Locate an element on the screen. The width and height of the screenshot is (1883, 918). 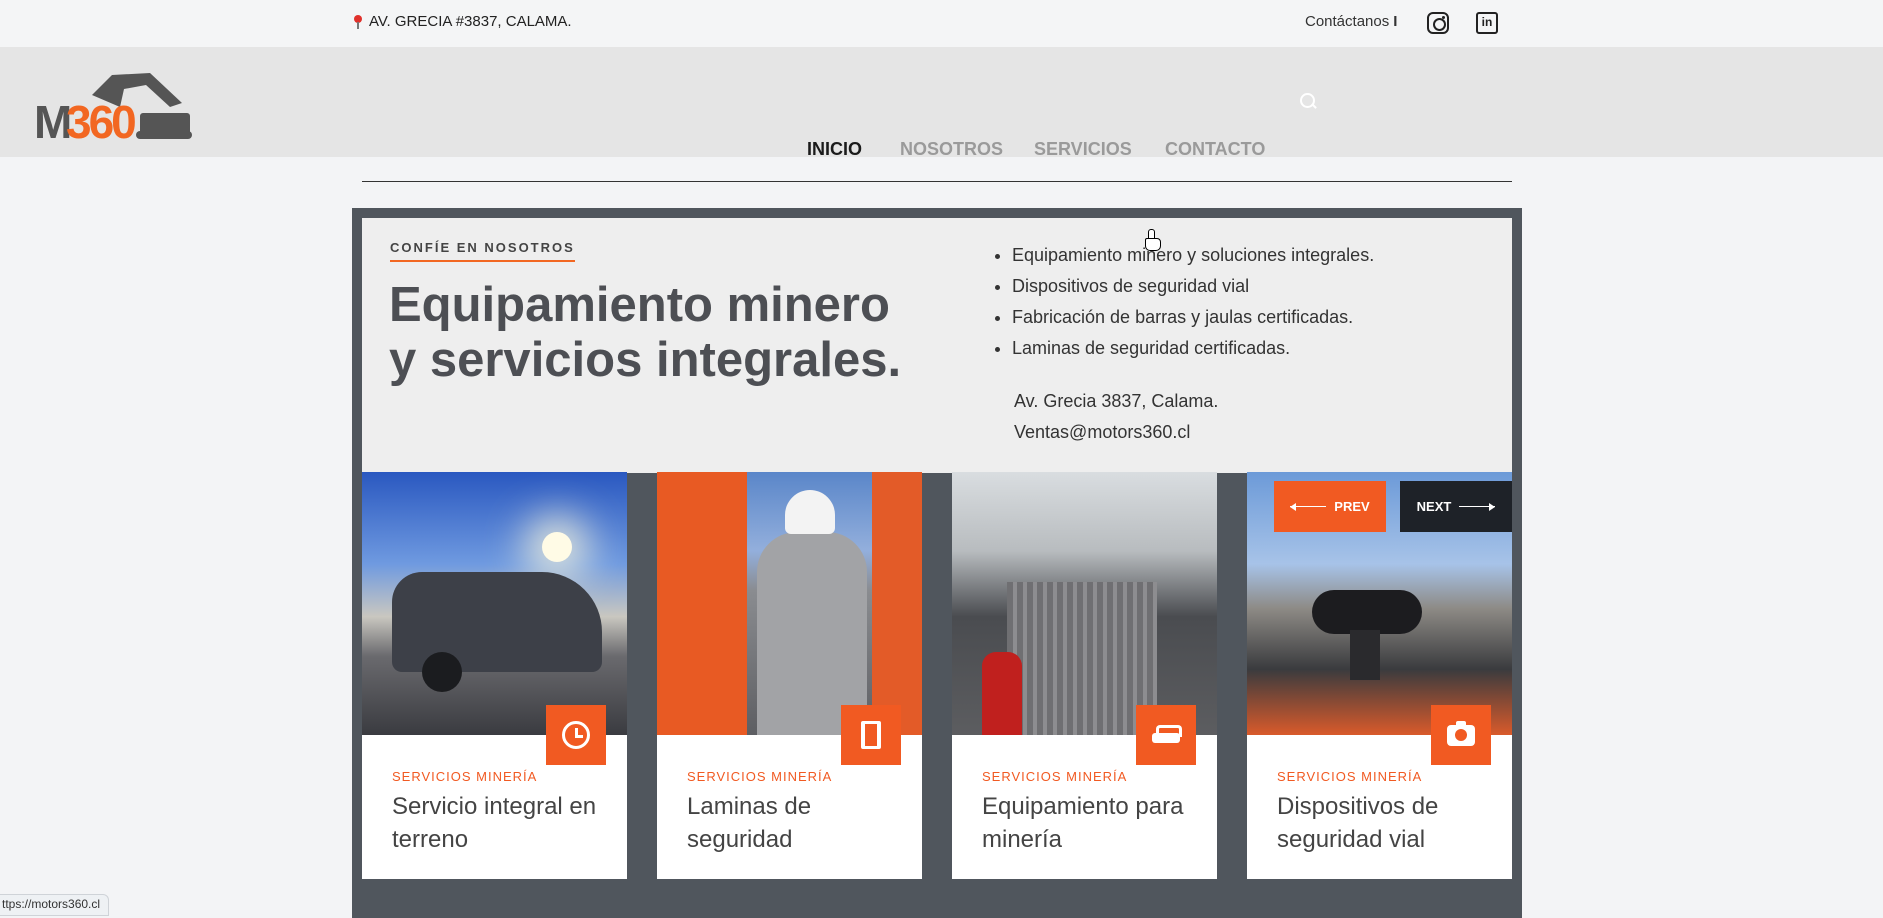
headline-line-1: Equipamiento minero is located at coordinates (639, 305).